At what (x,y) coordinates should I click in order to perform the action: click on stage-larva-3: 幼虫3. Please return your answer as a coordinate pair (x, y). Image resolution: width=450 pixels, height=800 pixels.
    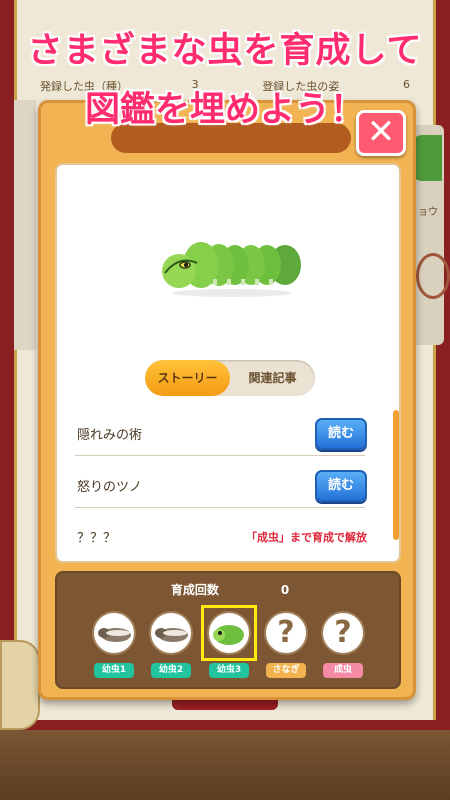
    Looking at the image, I should click on (229, 641).